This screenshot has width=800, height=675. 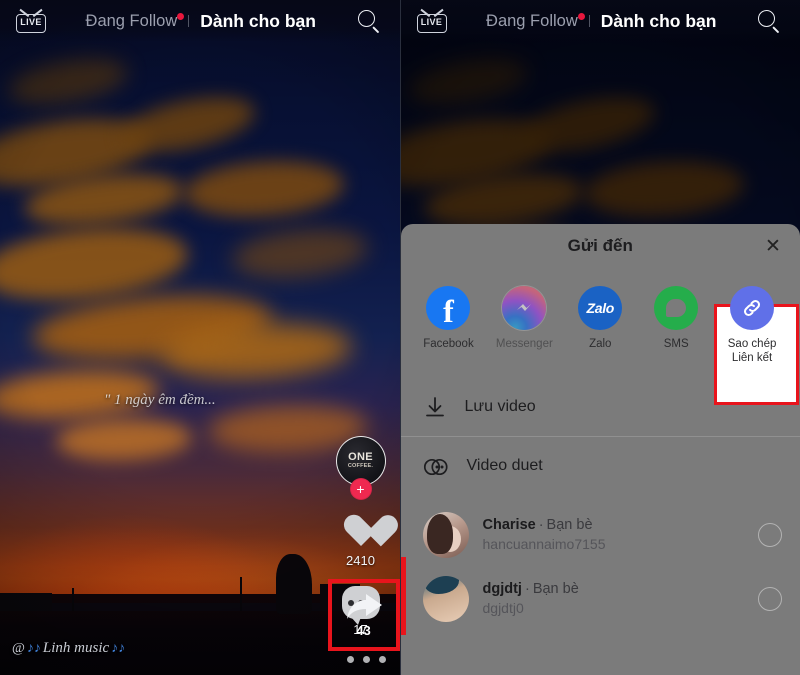 I want to click on share-target-messenger: Messenger, so click(x=524, y=313).